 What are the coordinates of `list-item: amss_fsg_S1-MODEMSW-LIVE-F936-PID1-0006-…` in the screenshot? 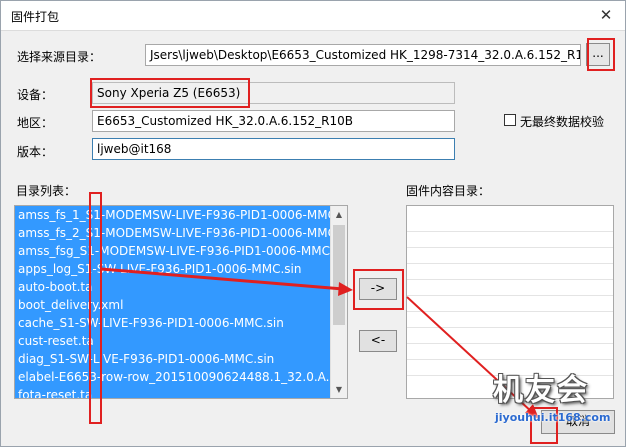 It's located at (181, 251).